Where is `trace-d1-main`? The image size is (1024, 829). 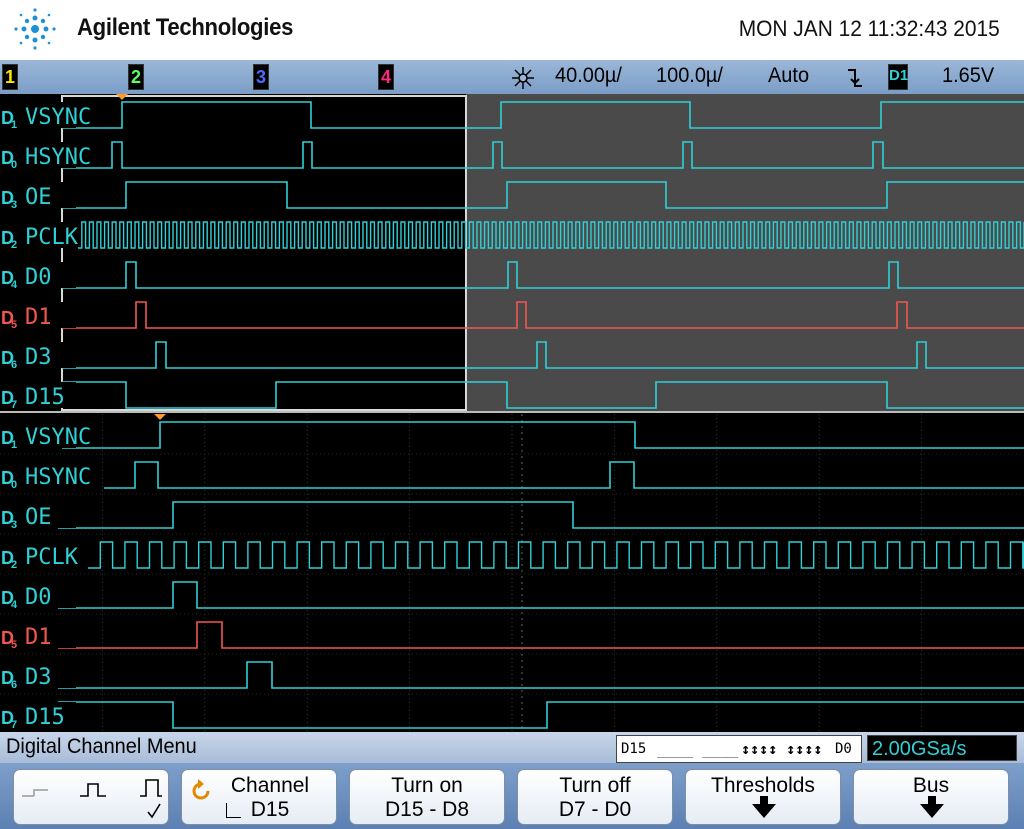
trace-d1-main is located at coordinates (541, 635).